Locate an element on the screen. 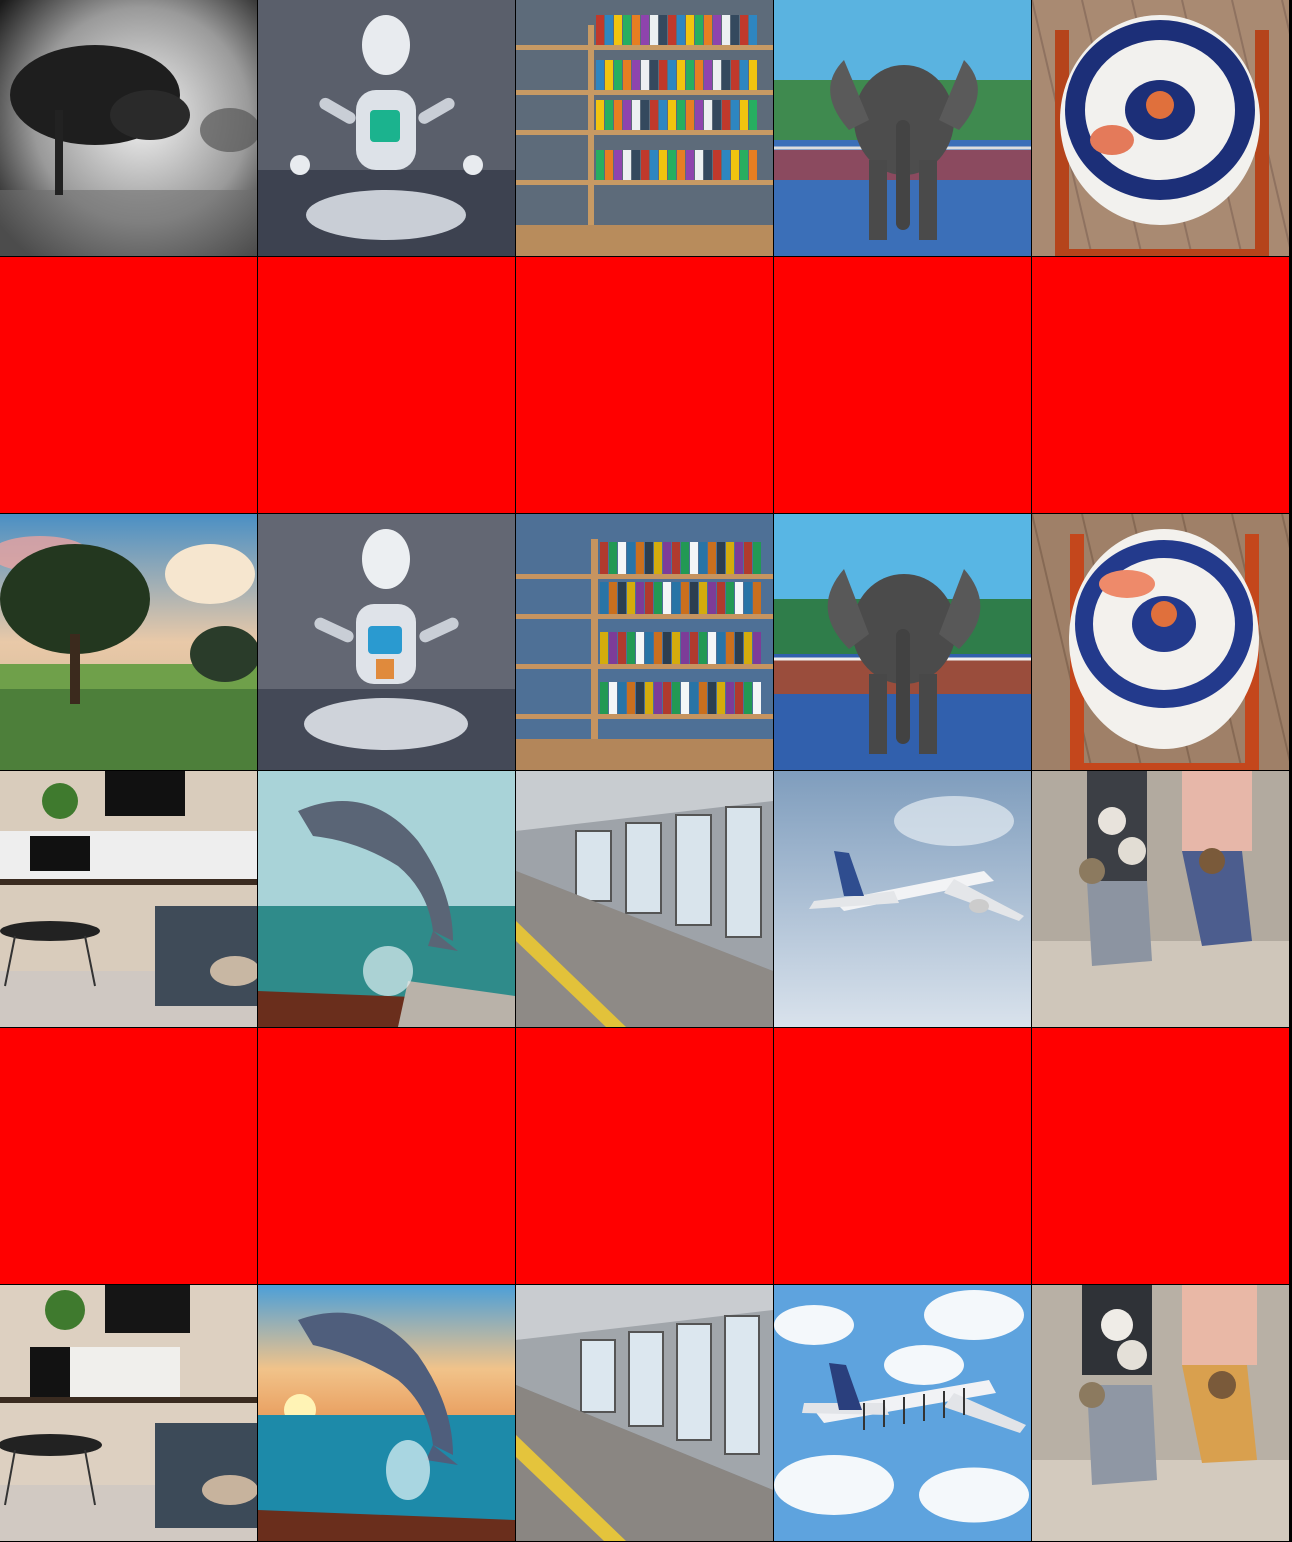 This screenshot has height=1542, width=1292. image-cell-r4-c5 is located at coordinates (1160, 899).